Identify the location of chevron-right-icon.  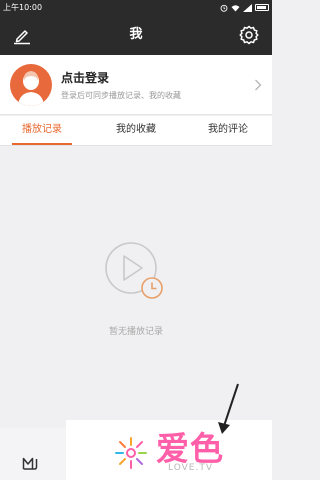
(258, 85).